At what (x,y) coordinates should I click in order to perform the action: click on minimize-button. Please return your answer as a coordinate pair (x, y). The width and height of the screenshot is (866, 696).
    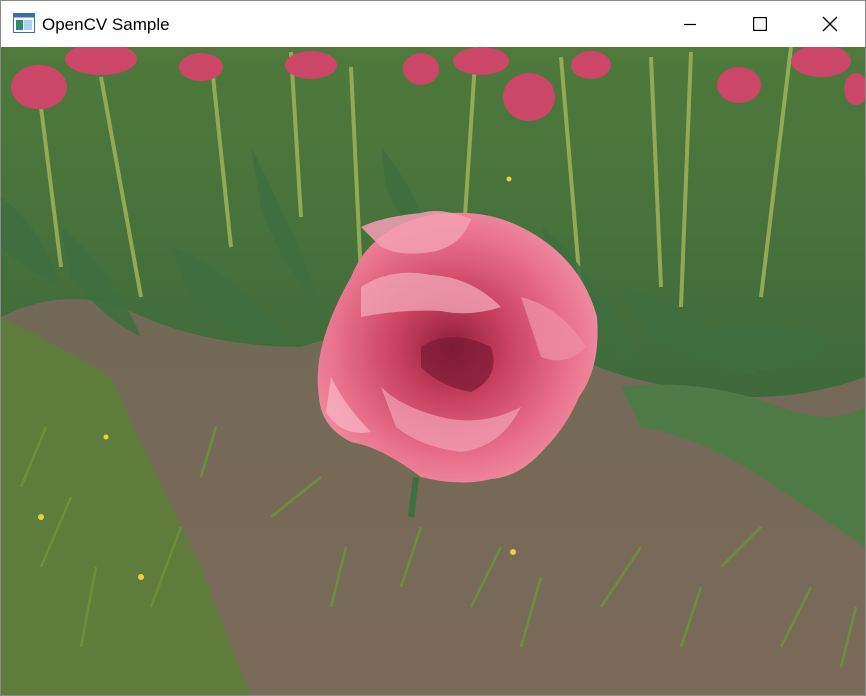
    Looking at the image, I should click on (690, 24).